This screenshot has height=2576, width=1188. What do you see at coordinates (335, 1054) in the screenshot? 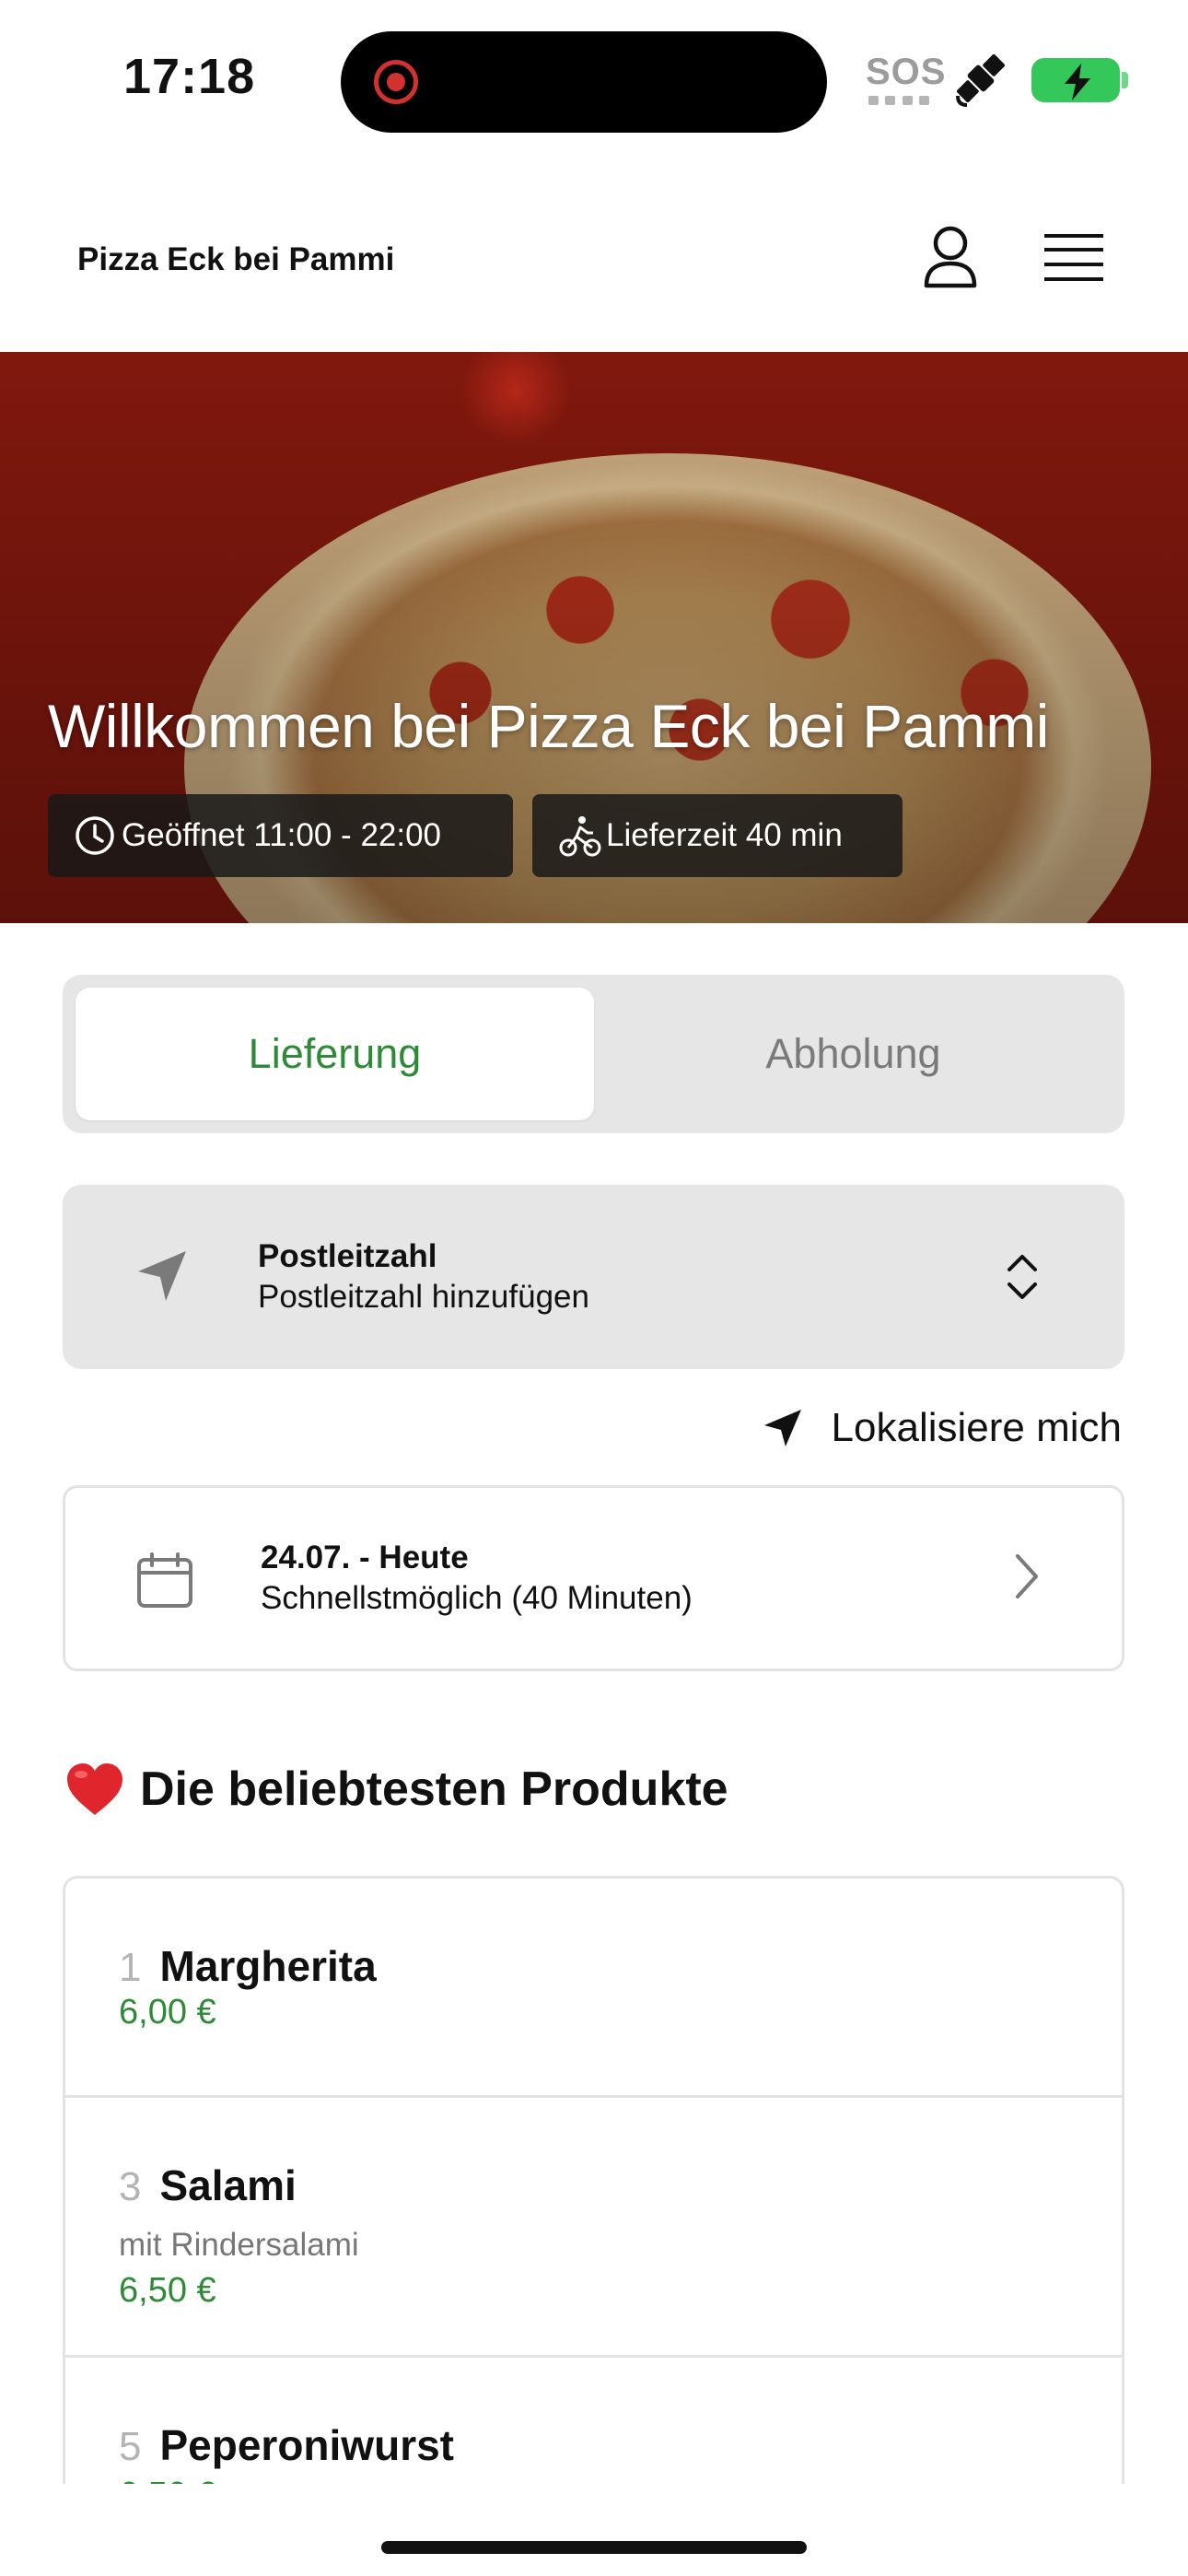
I see `tab-delivery: Lieferung` at bounding box center [335, 1054].